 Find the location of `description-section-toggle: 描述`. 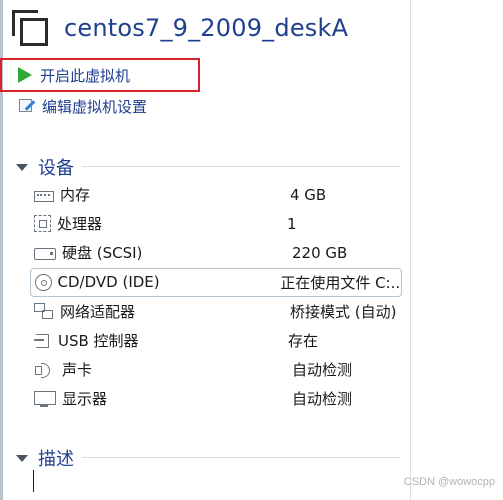

description-section-toggle: 描述 is located at coordinates (45, 458).